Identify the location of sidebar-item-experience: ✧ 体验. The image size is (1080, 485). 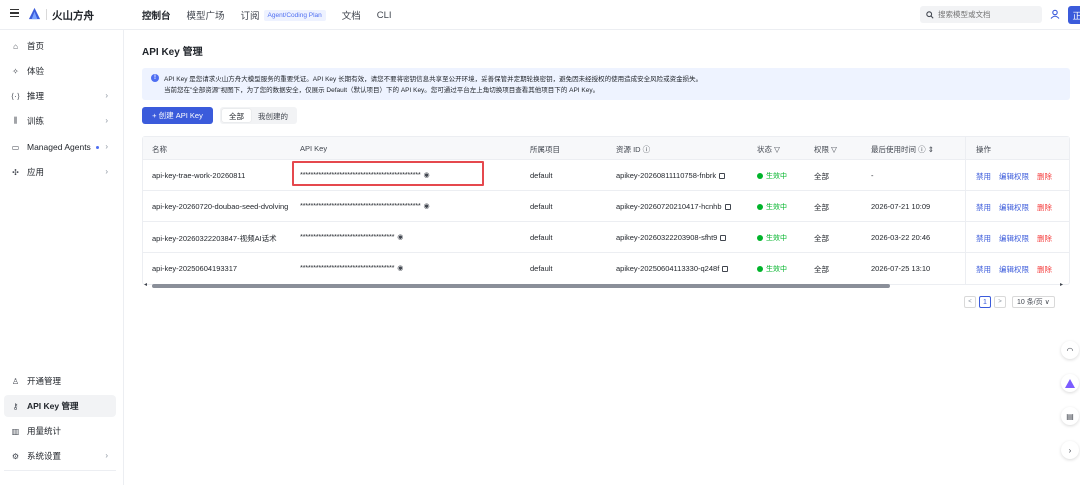
(60, 71).